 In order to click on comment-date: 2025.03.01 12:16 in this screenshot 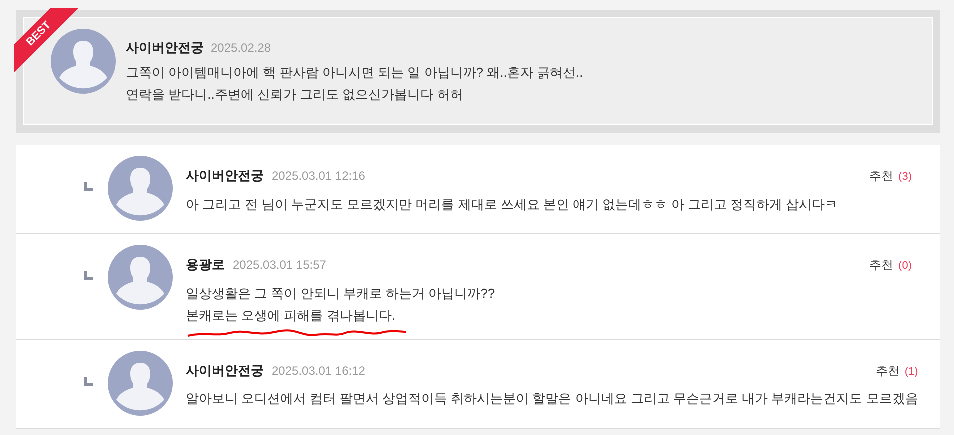, I will do `click(319, 176)`.